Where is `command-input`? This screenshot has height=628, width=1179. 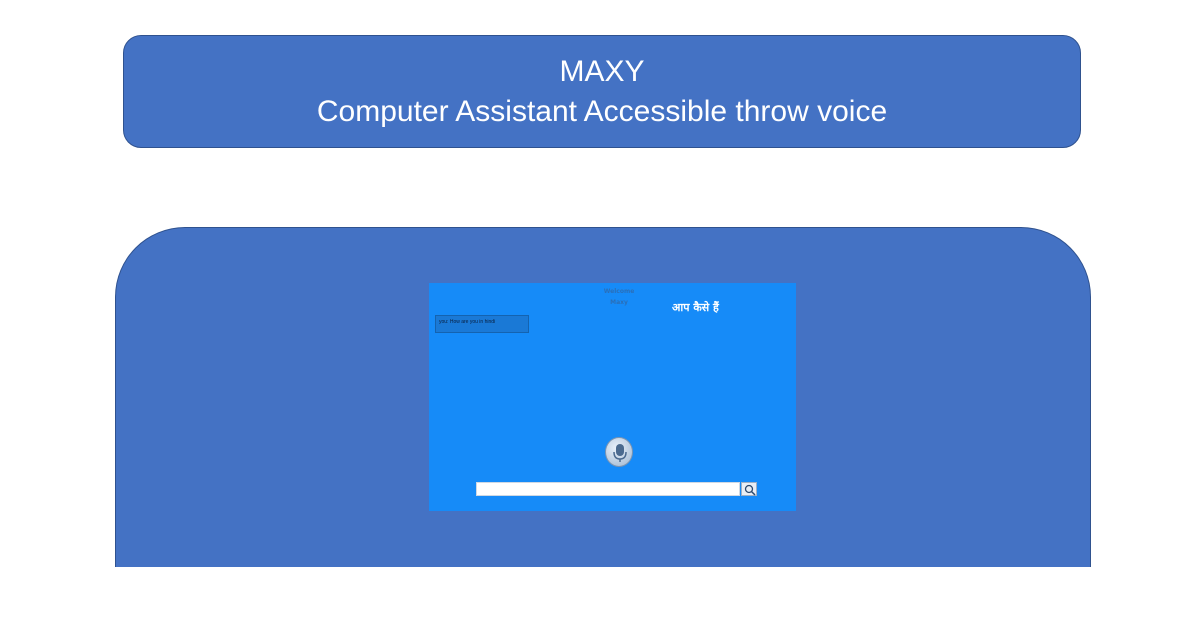
command-input is located at coordinates (608, 489).